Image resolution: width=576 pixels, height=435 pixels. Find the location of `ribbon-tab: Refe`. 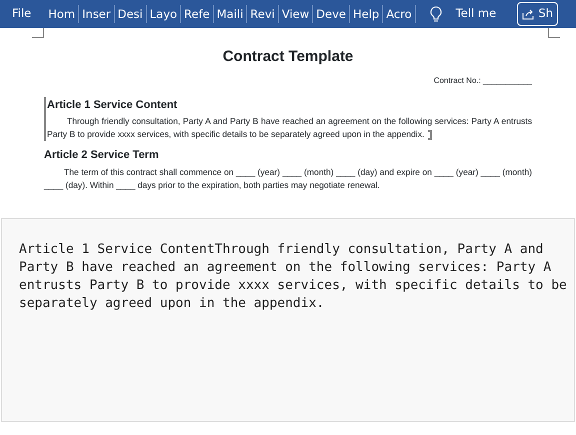

ribbon-tab: Refe is located at coordinates (197, 14).